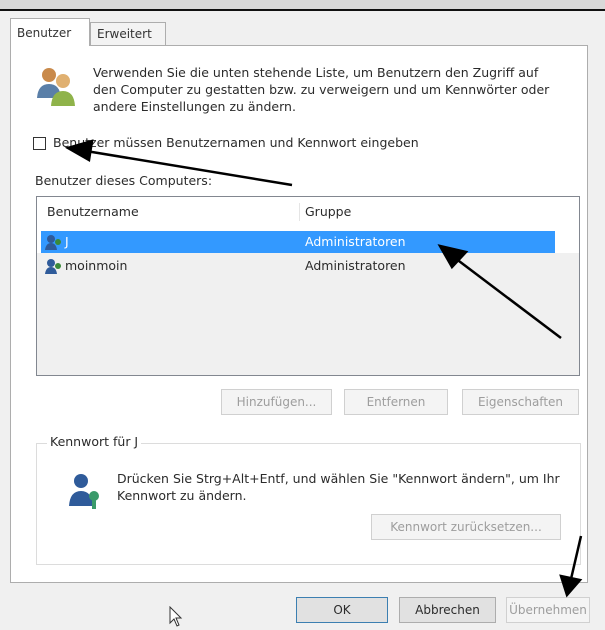 The image size is (605, 630). Describe the element at coordinates (124, 180) in the screenshot. I see `users-section-label: Benutzer dieses Computers:` at that location.